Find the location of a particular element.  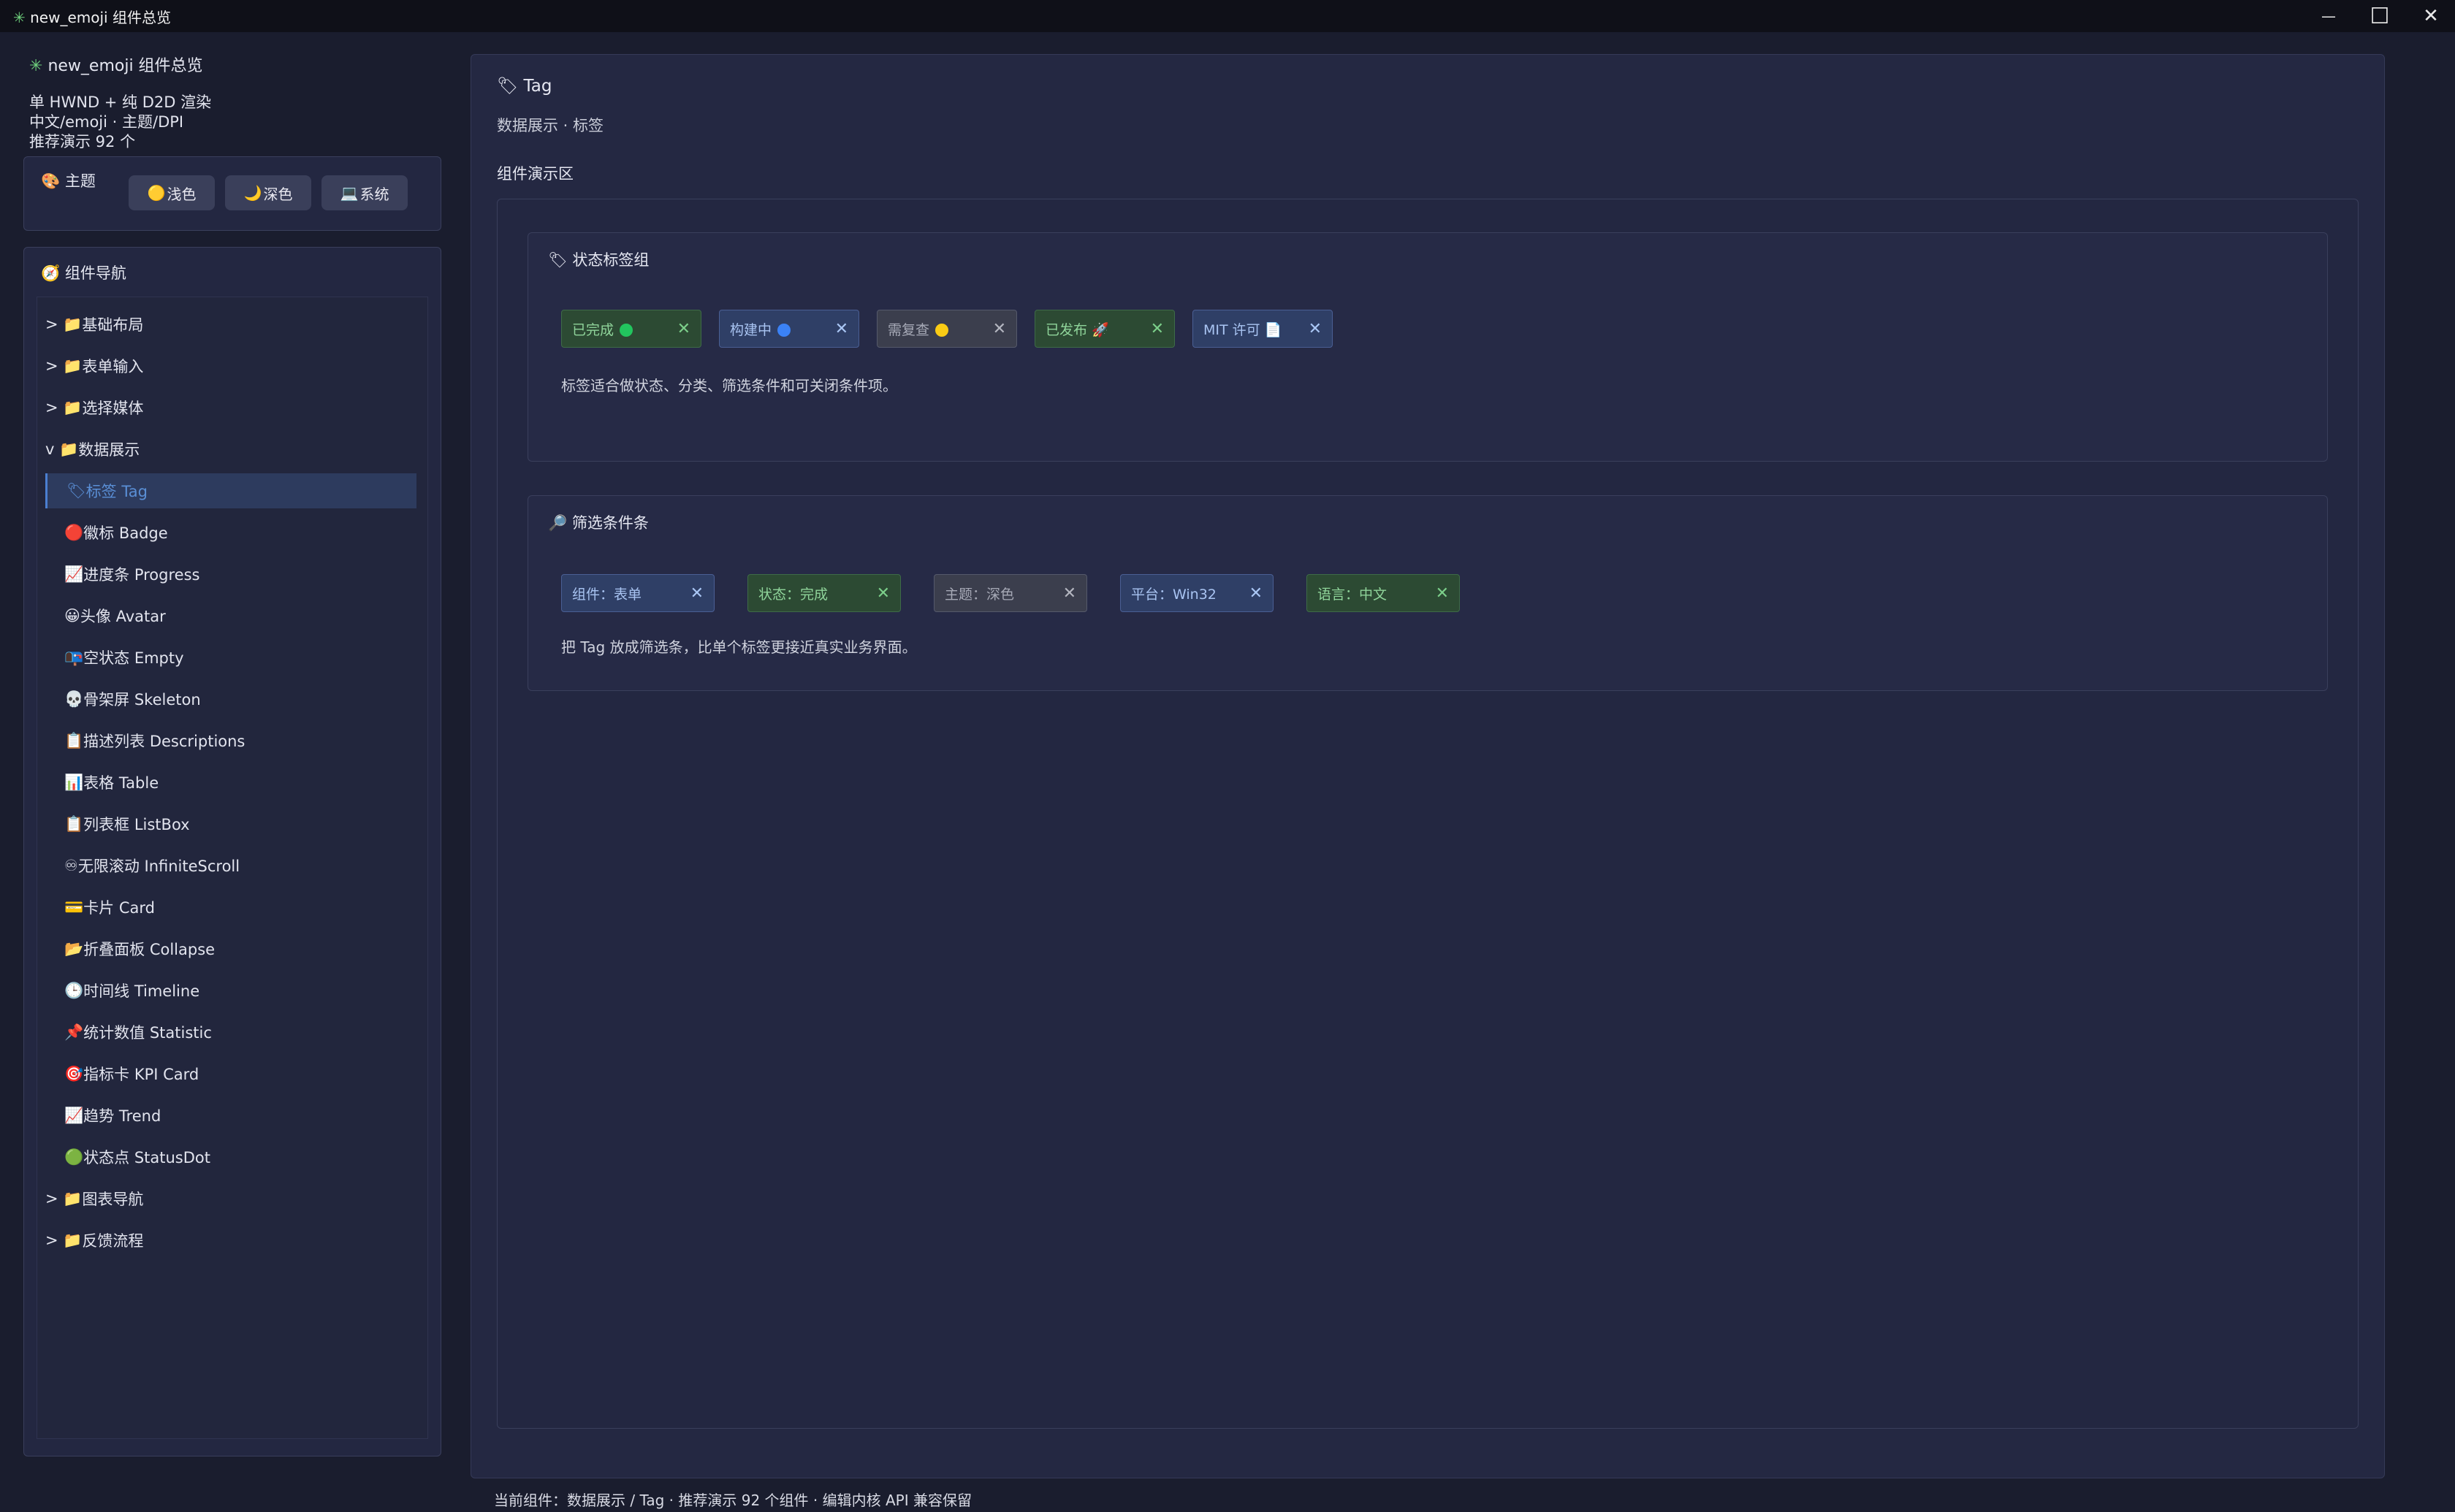

window-title-text: new_emoji 组件总览 is located at coordinates (100, 17).